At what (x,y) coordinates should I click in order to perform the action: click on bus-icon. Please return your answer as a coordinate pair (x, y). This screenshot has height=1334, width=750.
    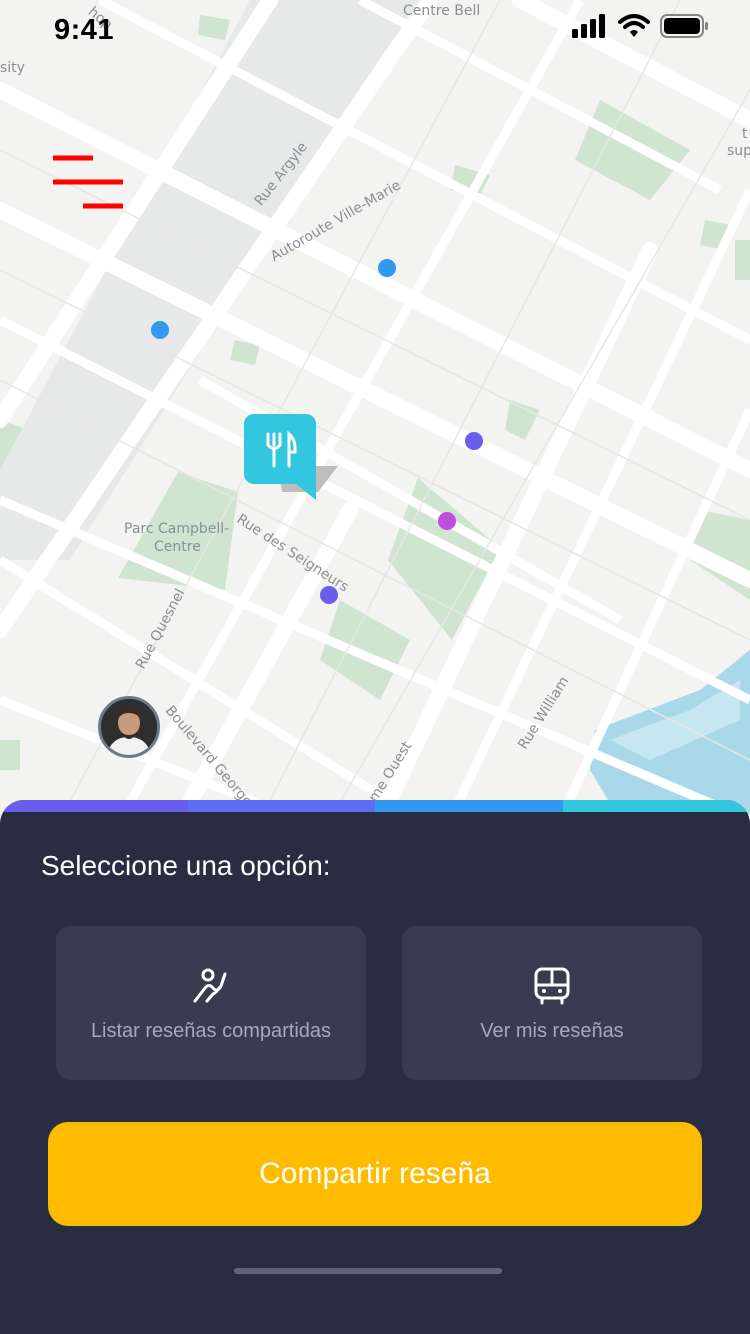
    Looking at the image, I should click on (552, 986).